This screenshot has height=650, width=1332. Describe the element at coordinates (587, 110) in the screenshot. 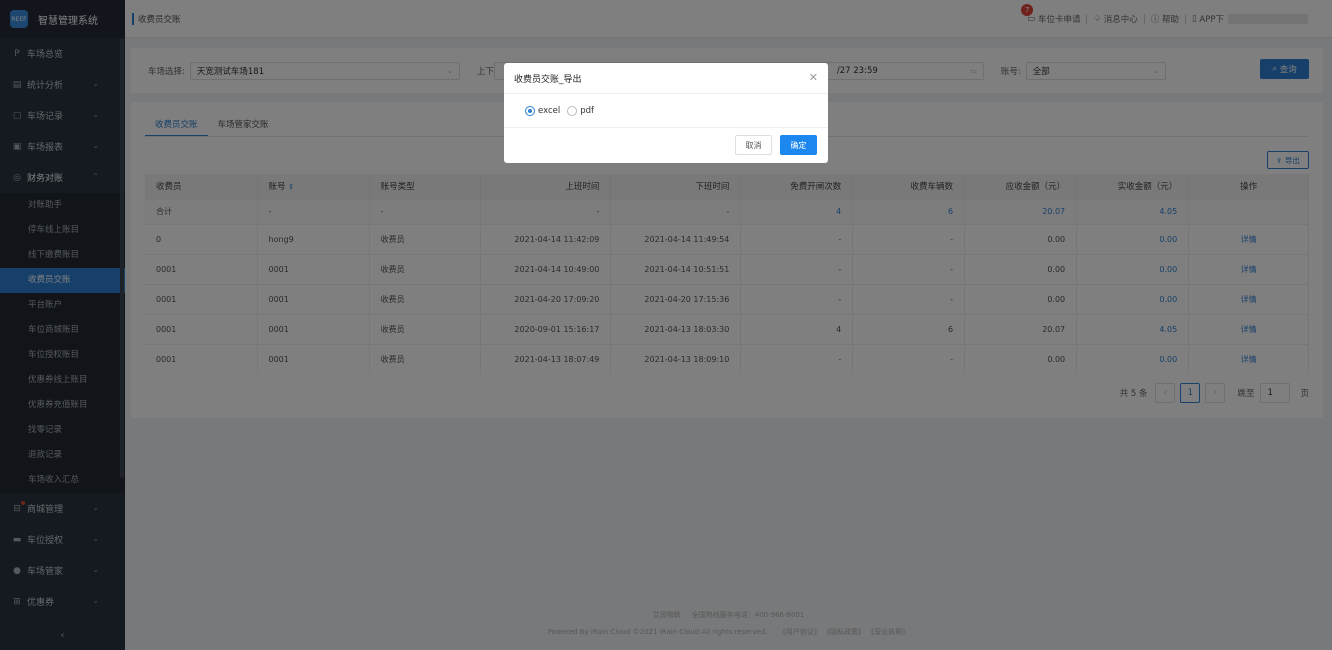

I see `radio-pdf-label: pdf` at that location.